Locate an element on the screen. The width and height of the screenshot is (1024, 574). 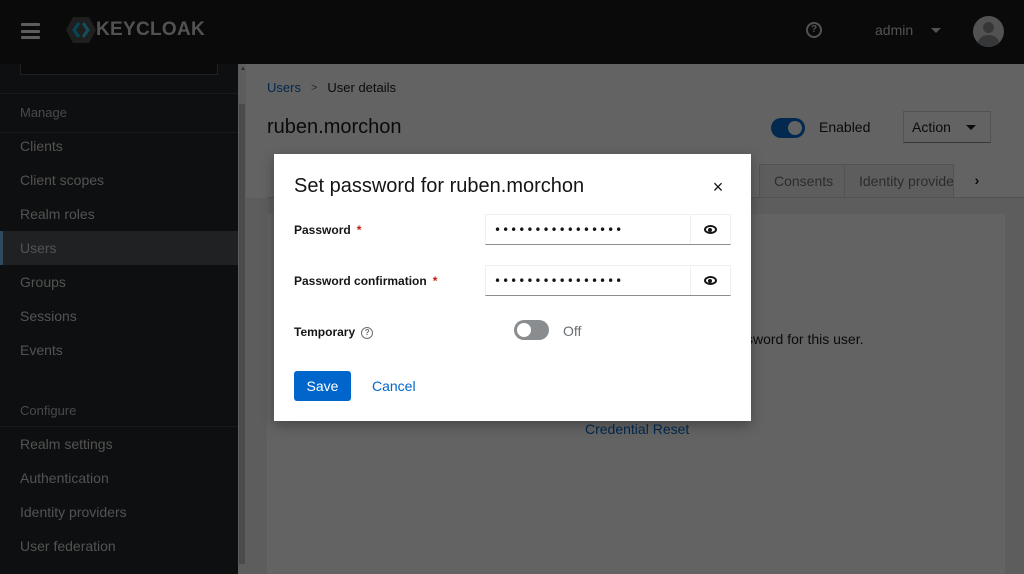
password-input is located at coordinates (588, 229).